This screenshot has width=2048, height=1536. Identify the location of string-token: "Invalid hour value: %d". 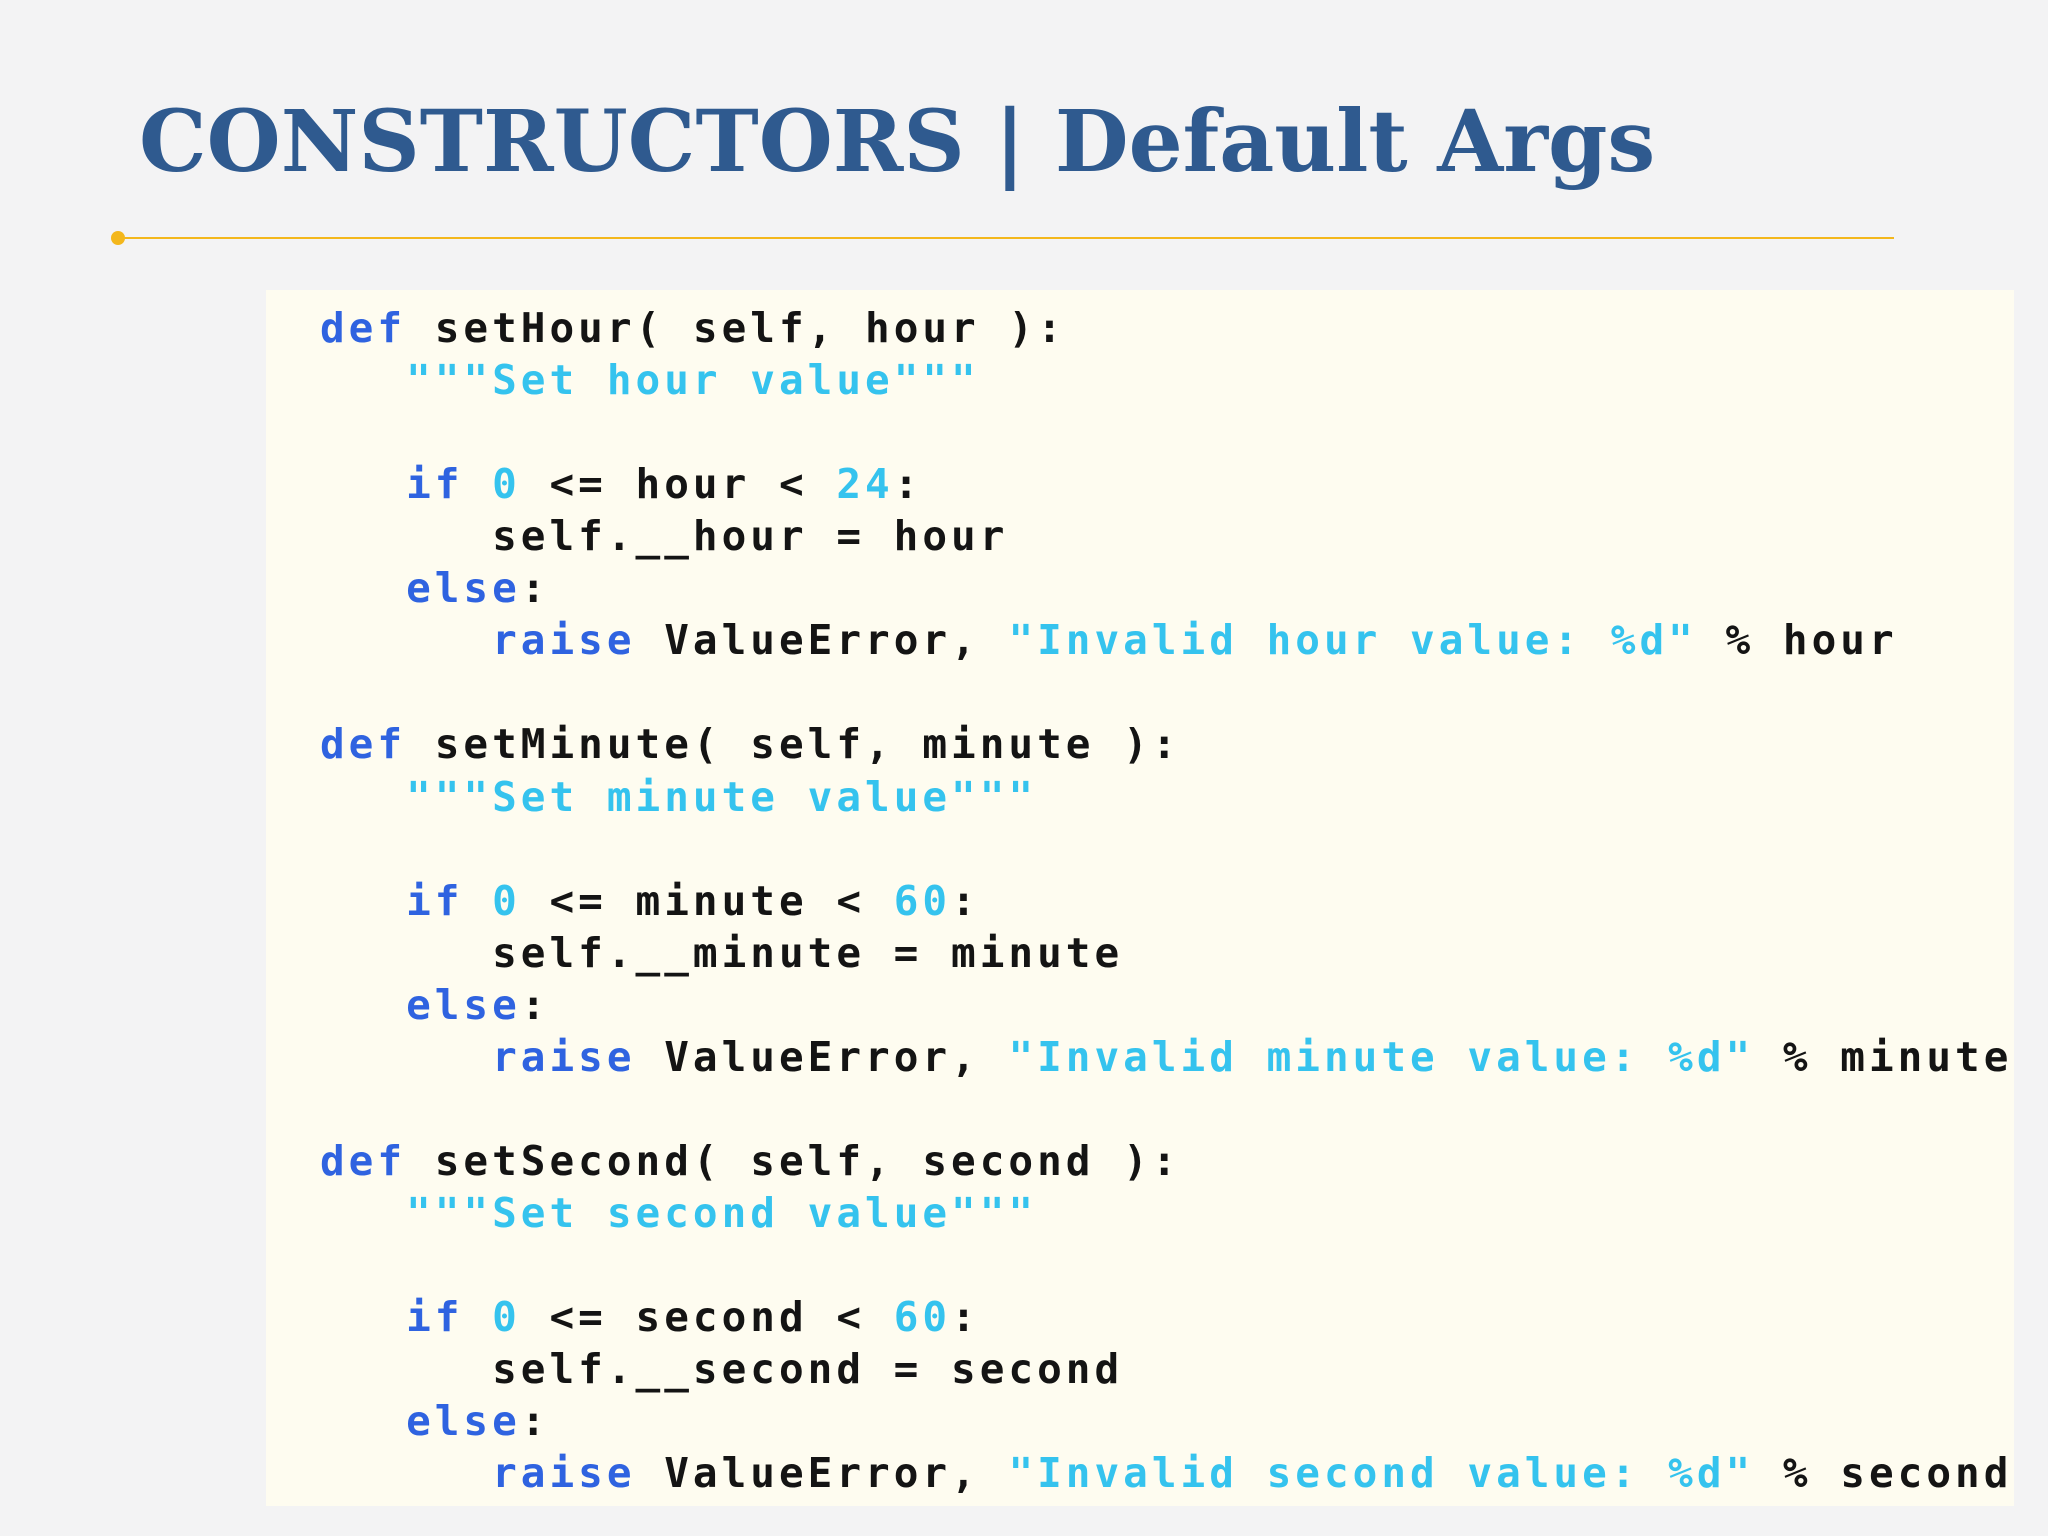
(1352, 640).